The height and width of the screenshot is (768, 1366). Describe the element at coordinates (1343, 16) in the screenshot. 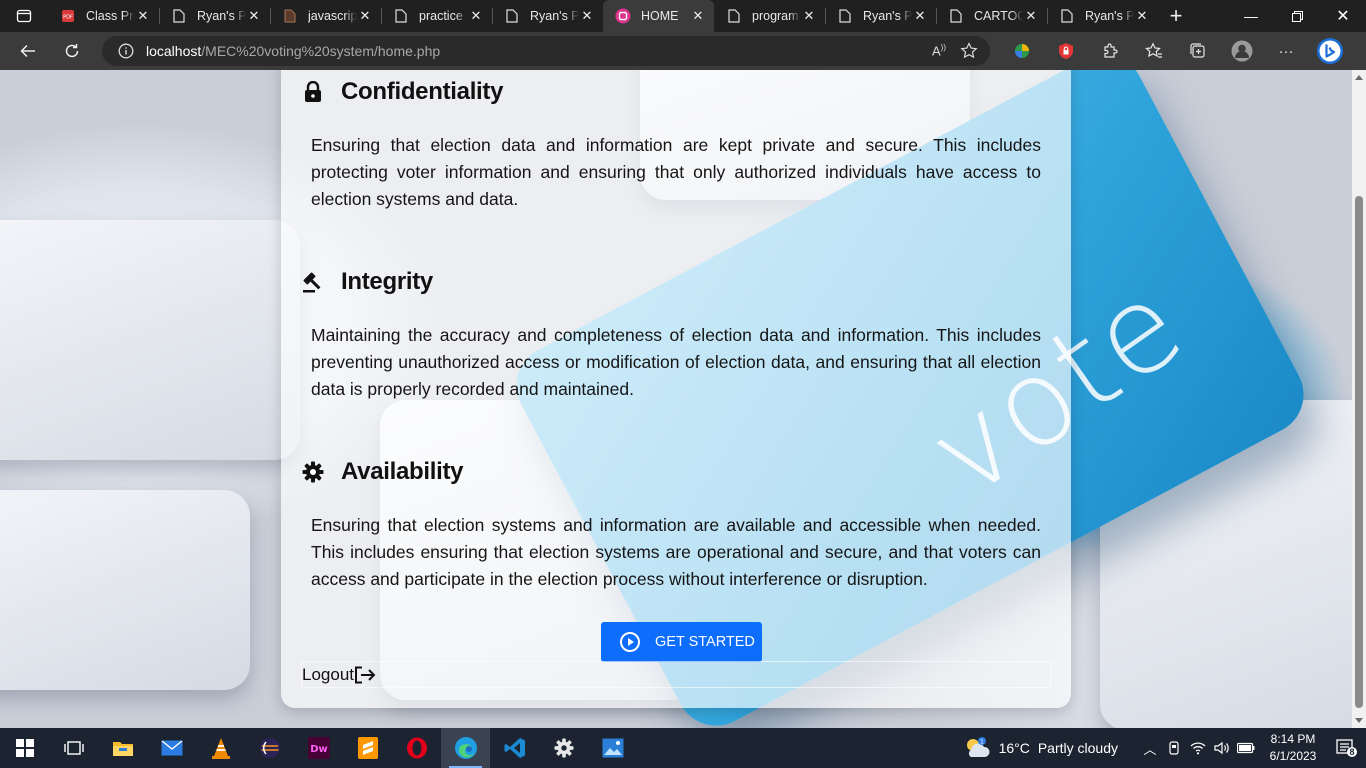

I see `close-window-button: ✕` at that location.